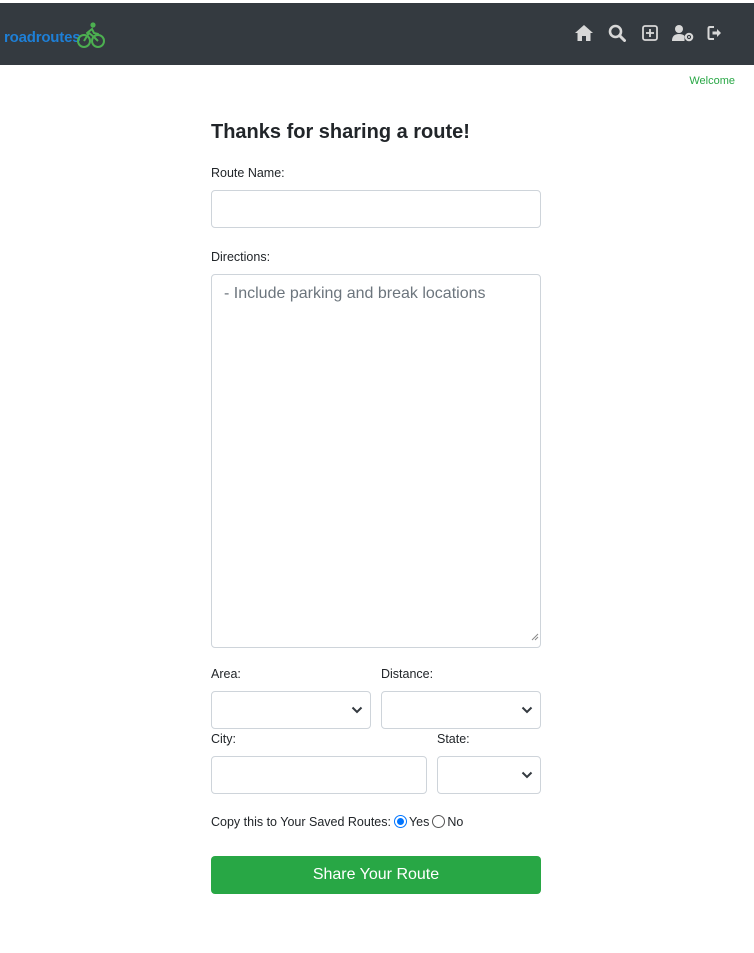  I want to click on route-name-input, so click(376, 209).